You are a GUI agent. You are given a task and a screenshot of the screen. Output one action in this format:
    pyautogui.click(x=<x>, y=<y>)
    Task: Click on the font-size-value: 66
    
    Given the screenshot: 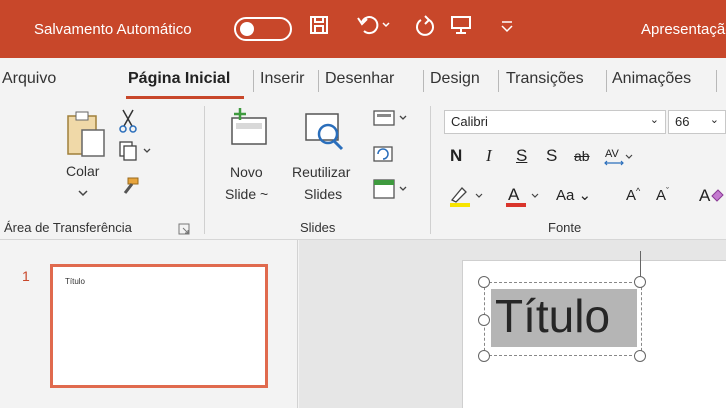 What is the action you would take?
    pyautogui.click(x=682, y=121)
    